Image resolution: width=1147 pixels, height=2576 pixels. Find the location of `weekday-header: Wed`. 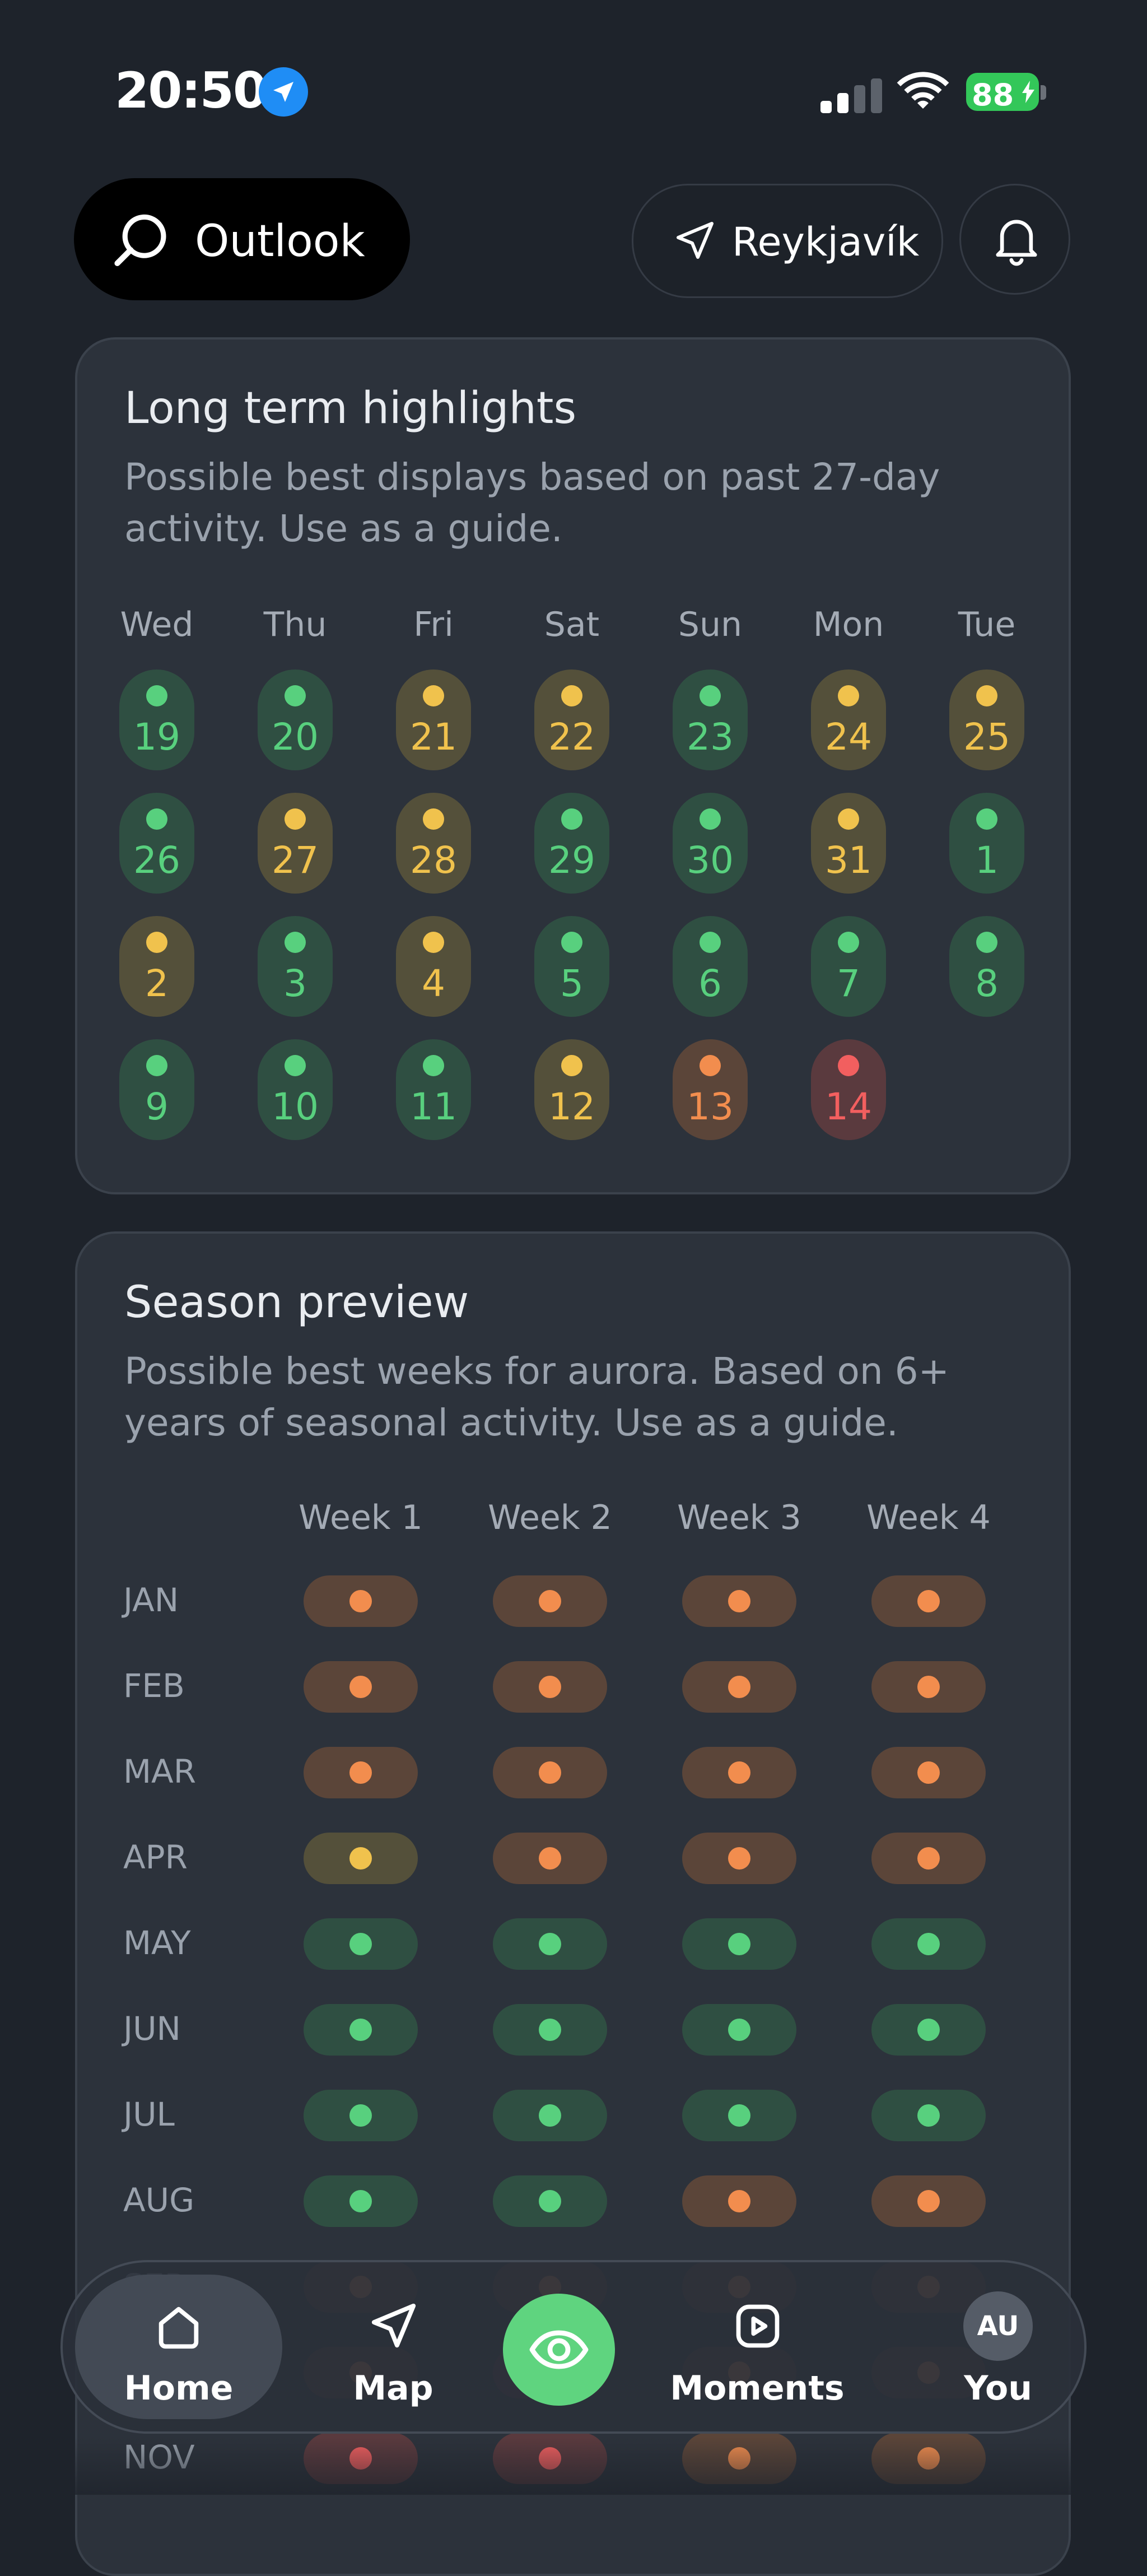

weekday-header: Wed is located at coordinates (157, 624).